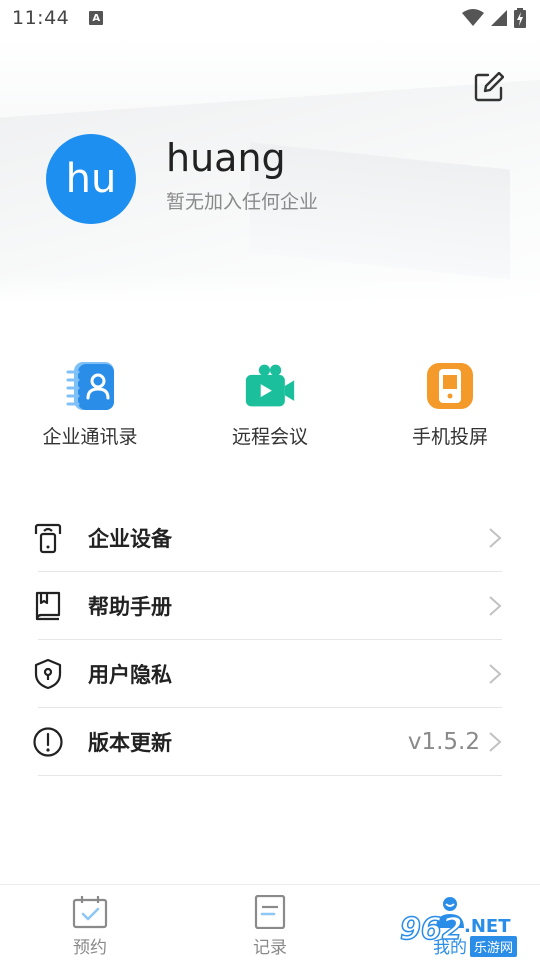  What do you see at coordinates (269, 437) in the screenshot?
I see `quick-action-label: 远程会议` at bounding box center [269, 437].